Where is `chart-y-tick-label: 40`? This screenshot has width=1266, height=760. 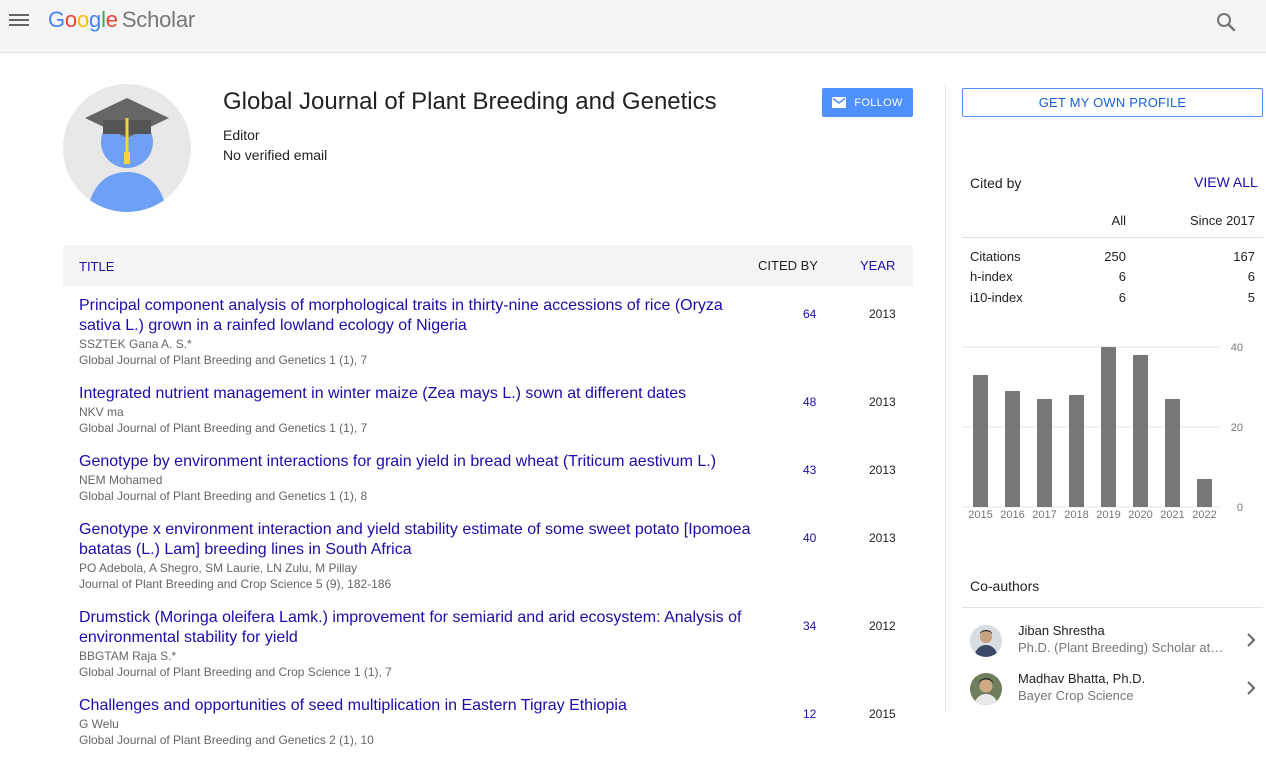
chart-y-tick-label: 40 is located at coordinates (1237, 348).